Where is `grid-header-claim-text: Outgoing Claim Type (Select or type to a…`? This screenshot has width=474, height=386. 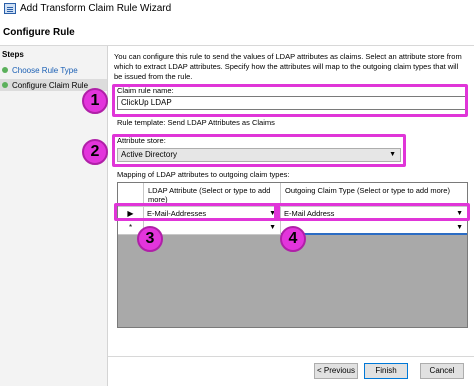
grid-header-claim-text: Outgoing Claim Type (Select or type to a… is located at coordinates (367, 190).